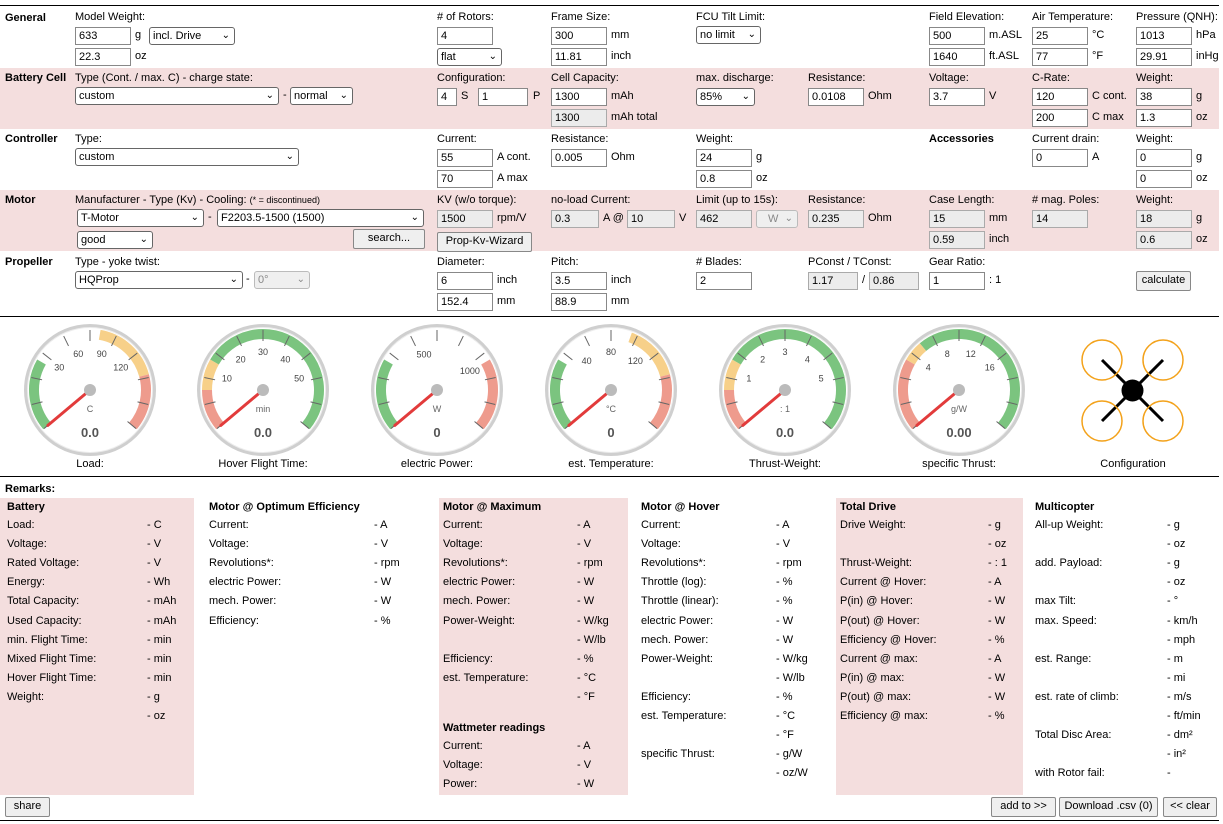 The image size is (1223, 824). Describe the element at coordinates (1176, 544) in the screenshot. I see `remarks-row-value: - oz` at that location.